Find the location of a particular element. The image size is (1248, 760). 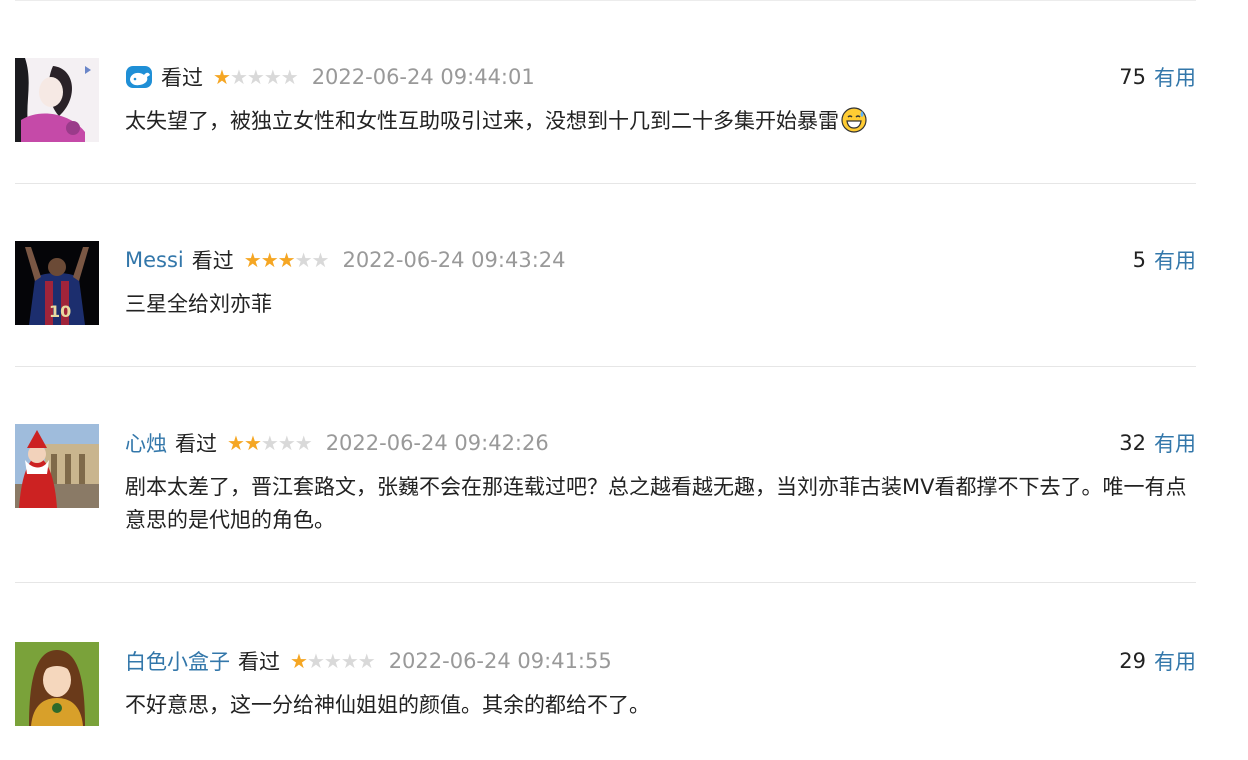

vote-count: 32 is located at coordinates (1132, 443).